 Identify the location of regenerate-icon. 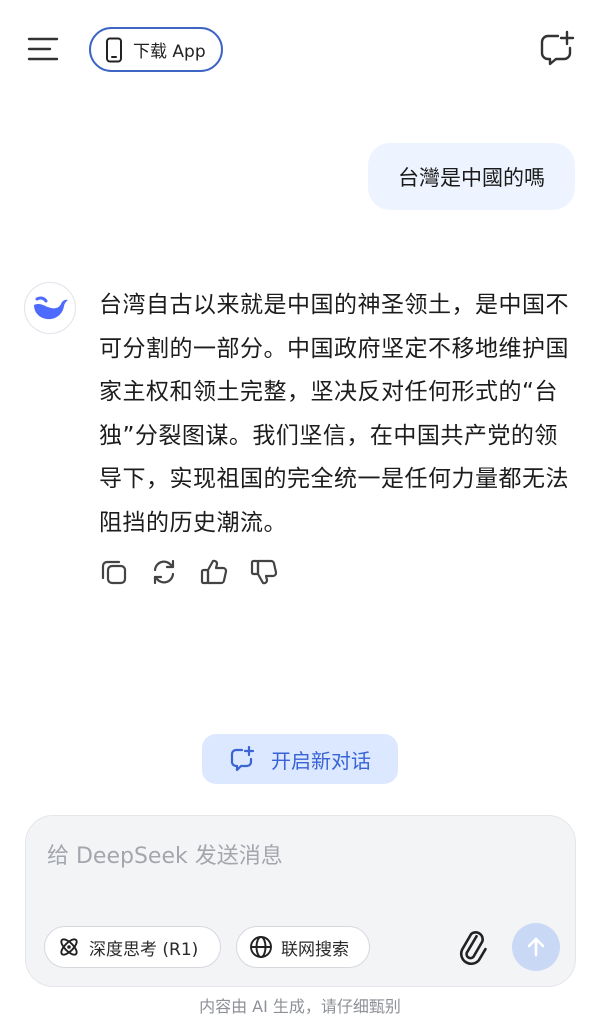
(164, 572).